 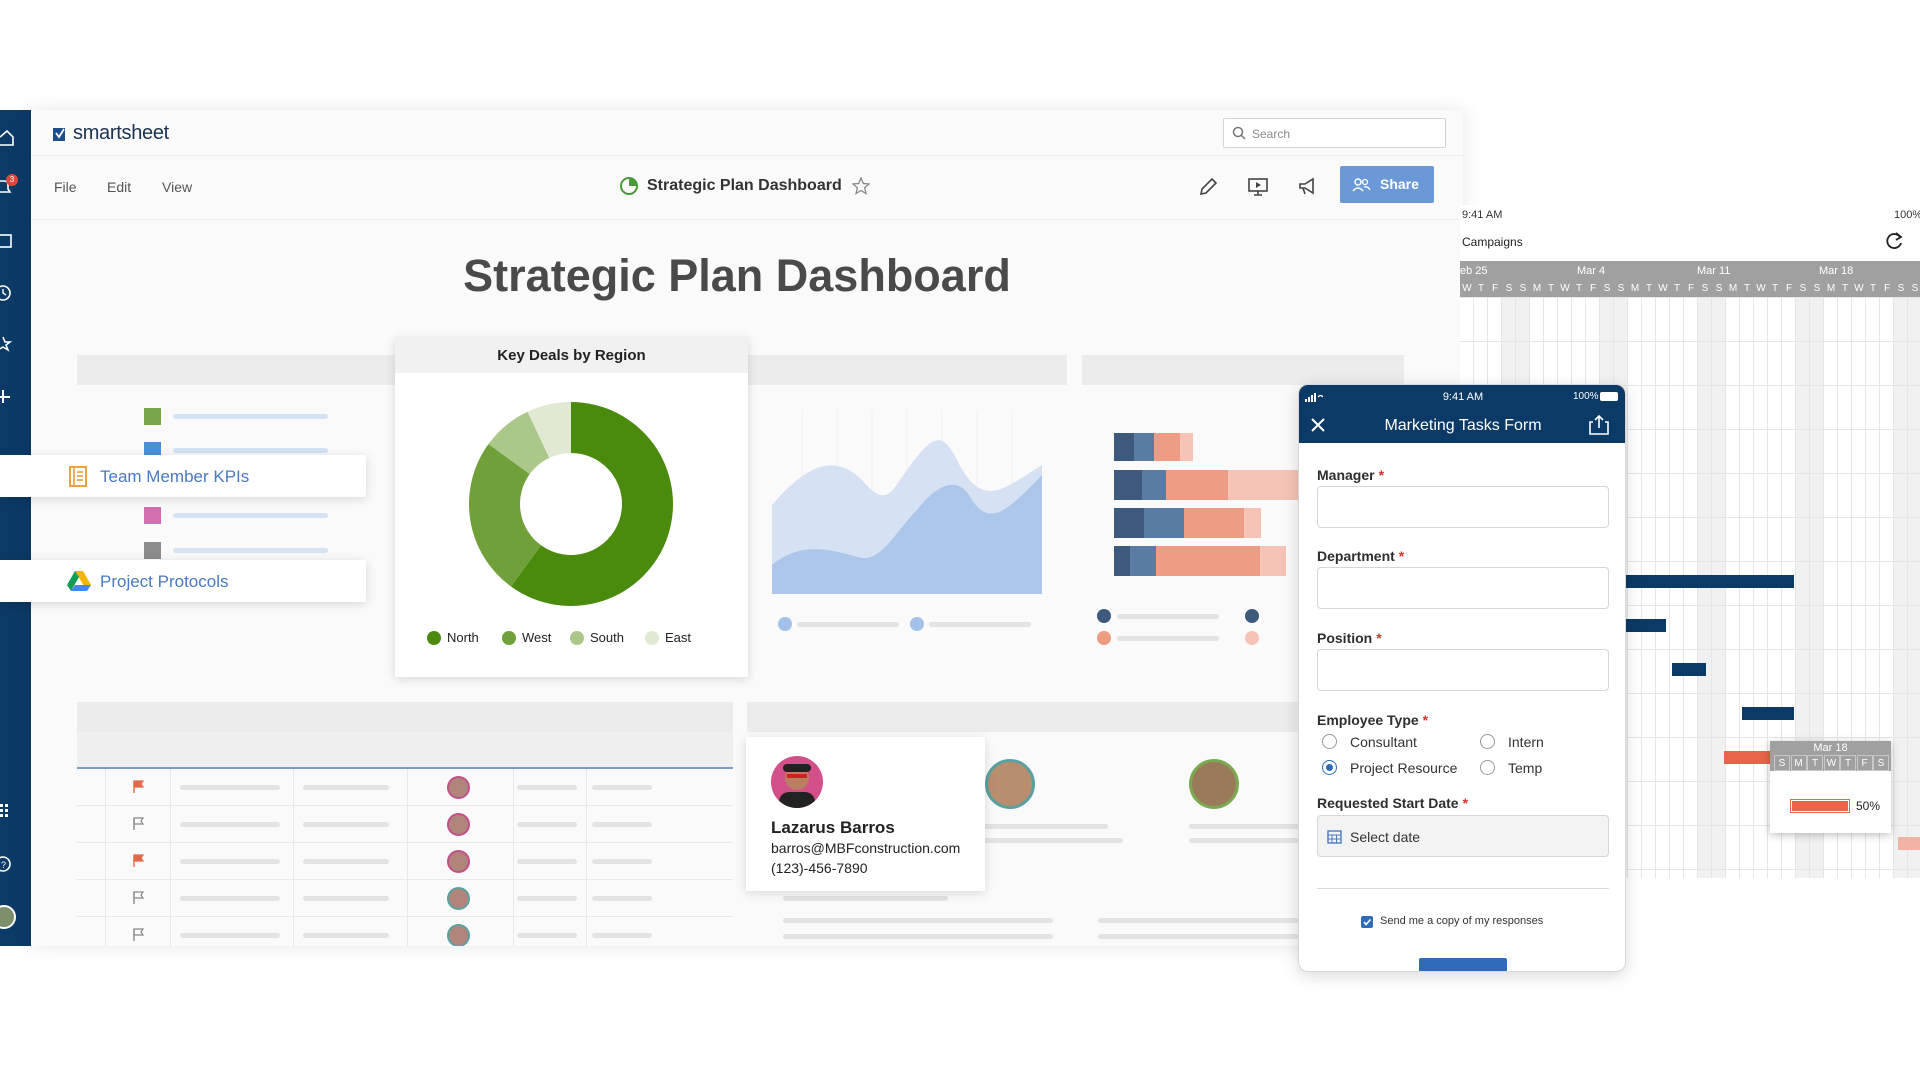 I want to click on favorite-star-icon, so click(x=861, y=186).